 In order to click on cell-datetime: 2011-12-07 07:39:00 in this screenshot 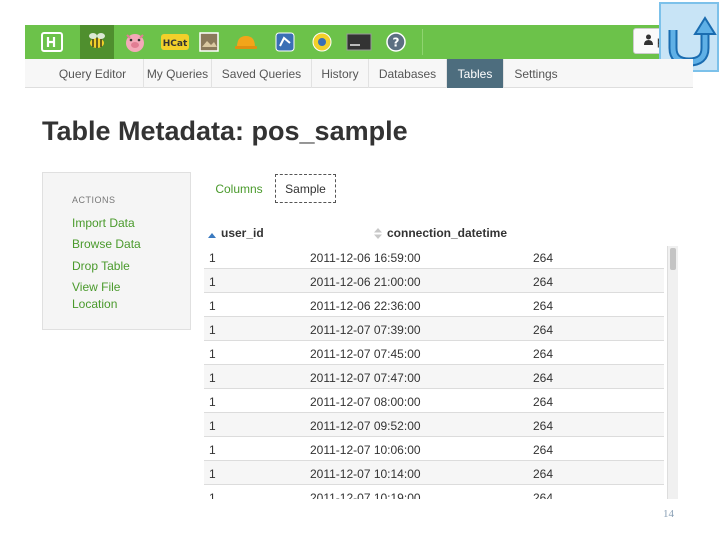, I will do `click(365, 330)`.